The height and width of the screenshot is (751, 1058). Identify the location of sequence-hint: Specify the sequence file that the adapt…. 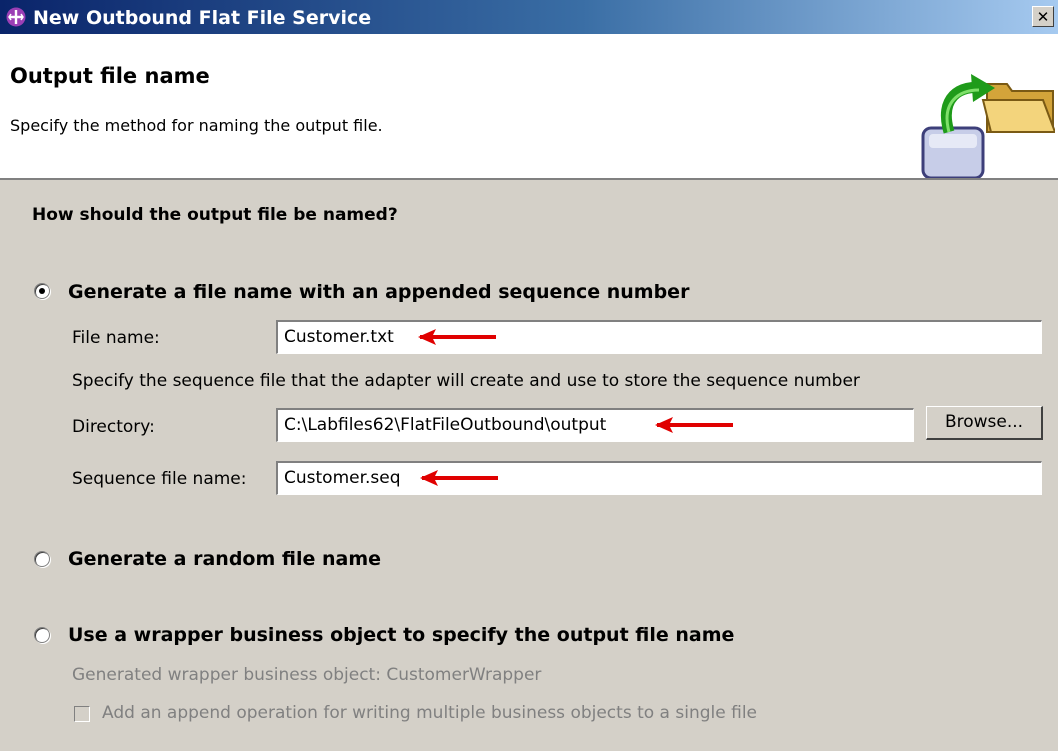
(466, 381).